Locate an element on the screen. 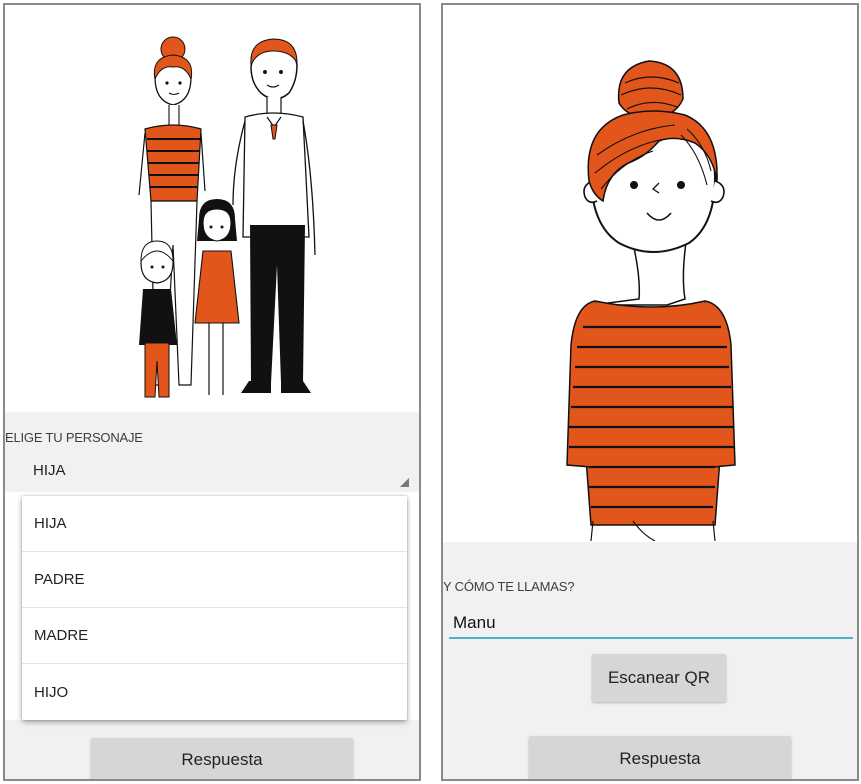 The image size is (861, 784). daughter-figure is located at coordinates (217, 297).